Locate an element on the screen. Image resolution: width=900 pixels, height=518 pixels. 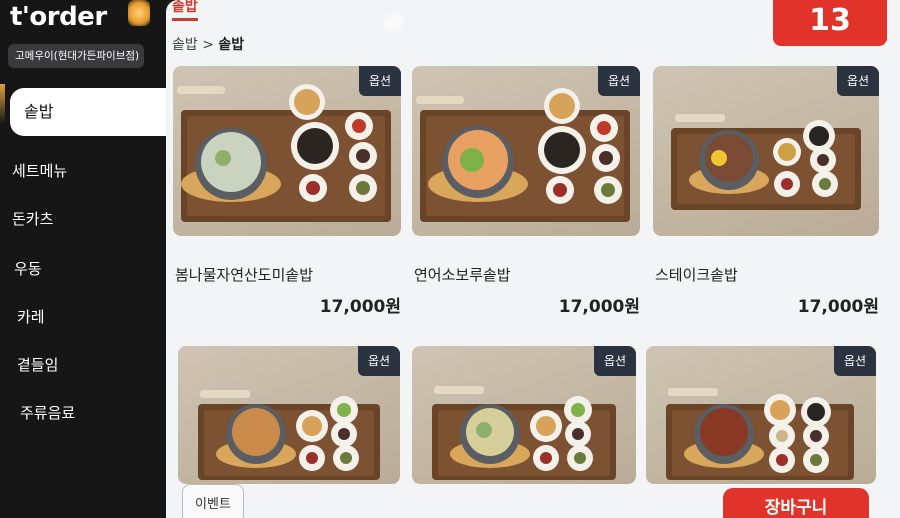
lamp-glow is located at coordinates (139, 13).